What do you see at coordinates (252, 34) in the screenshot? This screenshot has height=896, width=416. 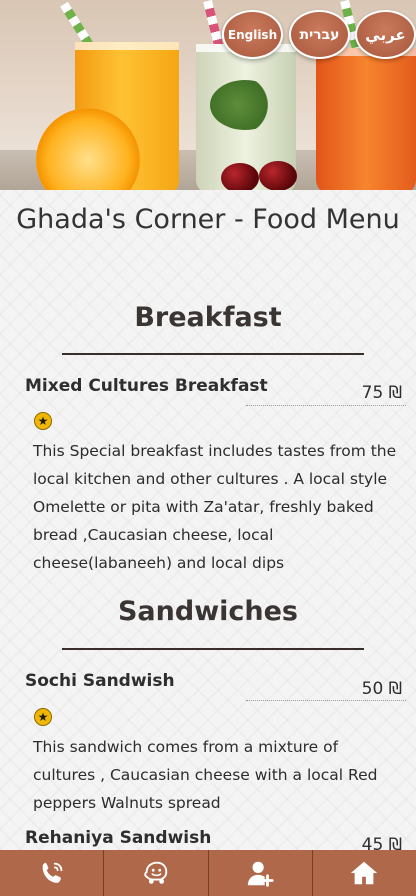 I see `language-english-button: English` at bounding box center [252, 34].